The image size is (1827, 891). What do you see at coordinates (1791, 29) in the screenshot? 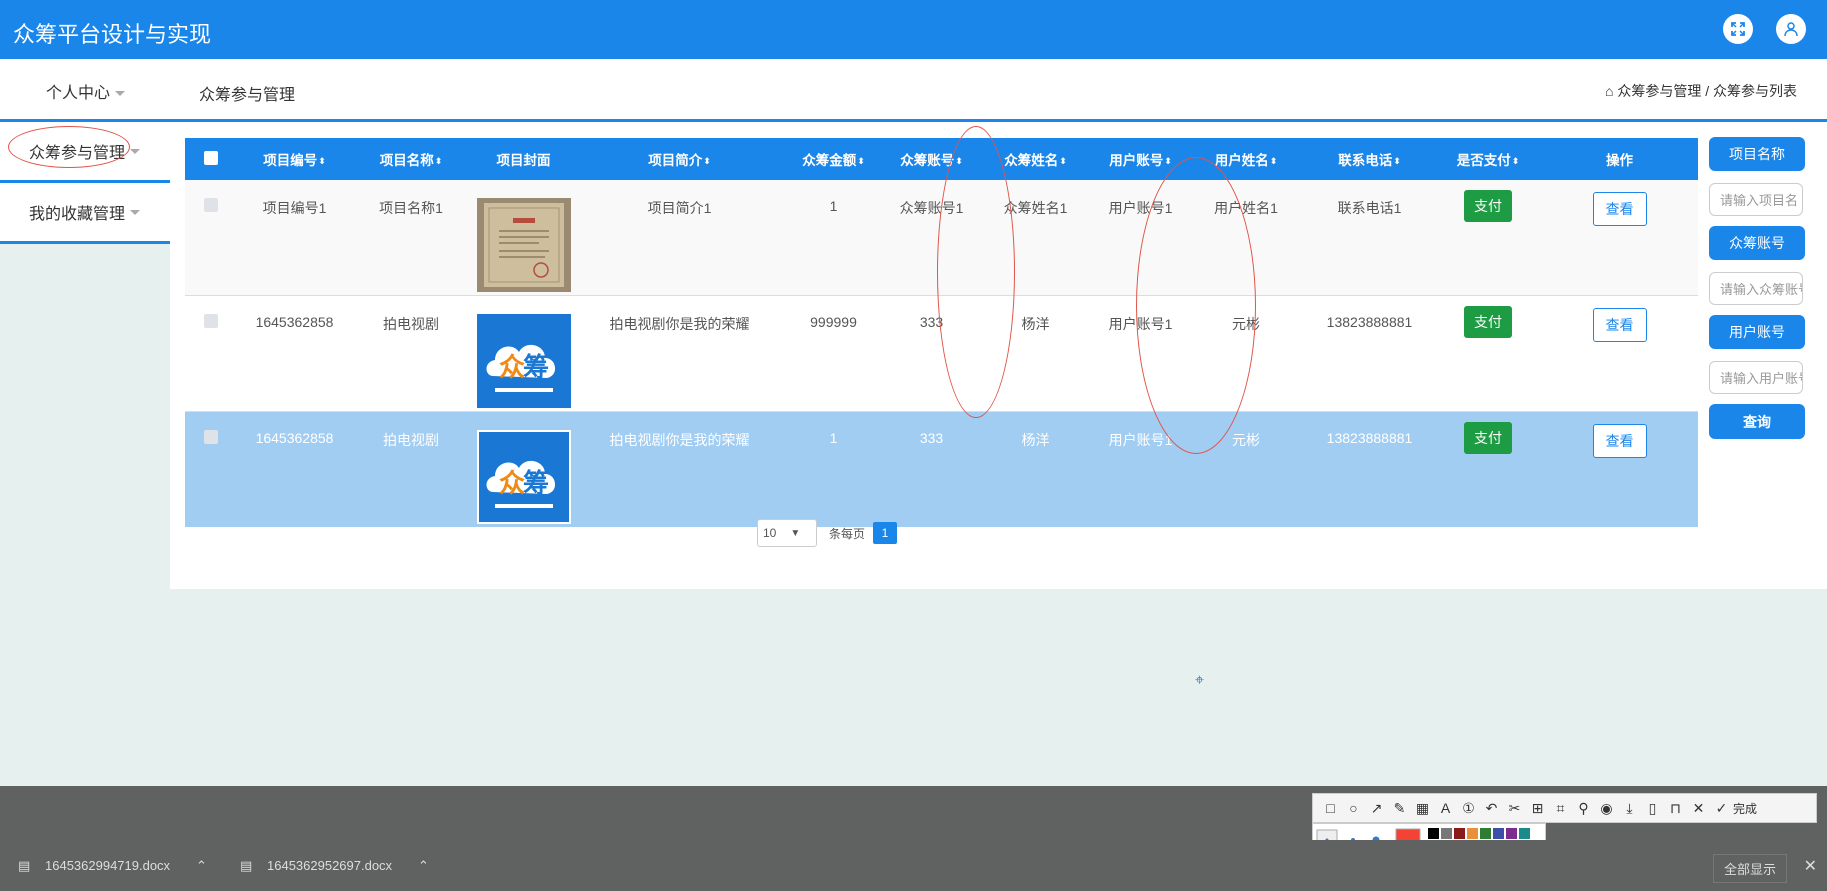
I see `user-icon` at bounding box center [1791, 29].